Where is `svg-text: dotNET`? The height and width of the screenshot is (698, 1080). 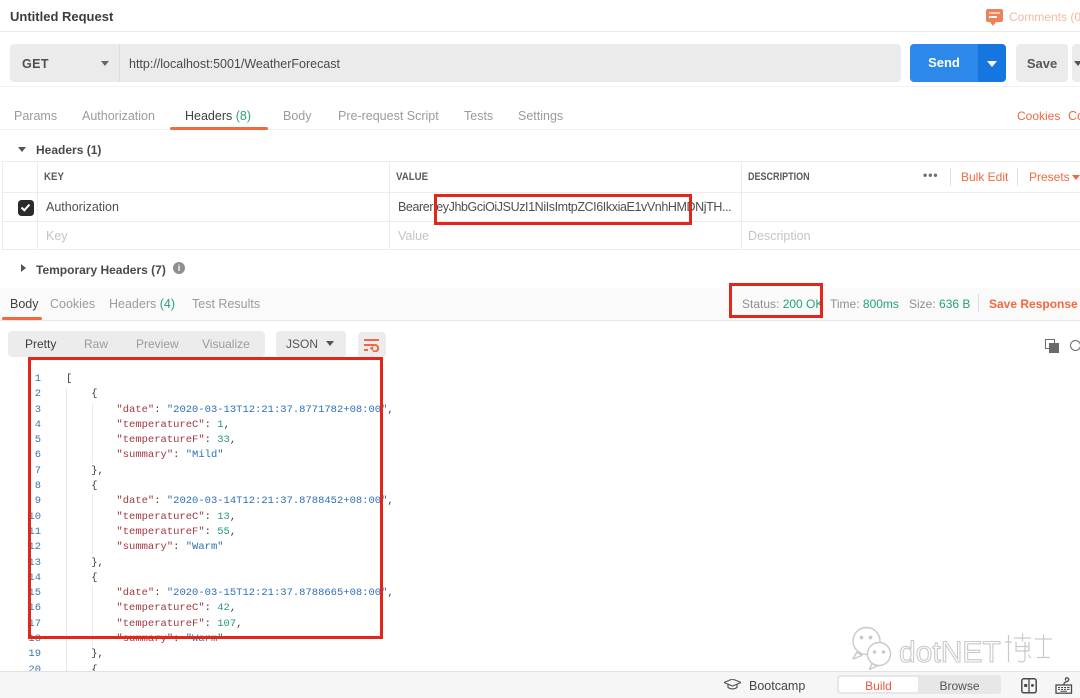 svg-text: dotNET is located at coordinates (950, 652).